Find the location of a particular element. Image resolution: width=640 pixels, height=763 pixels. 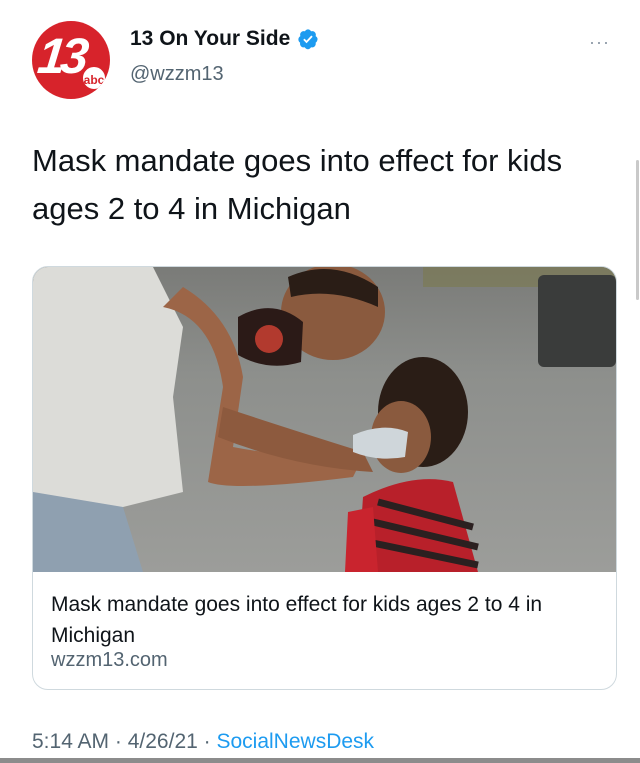

account-avatar: 13 abc is located at coordinates (71, 60).